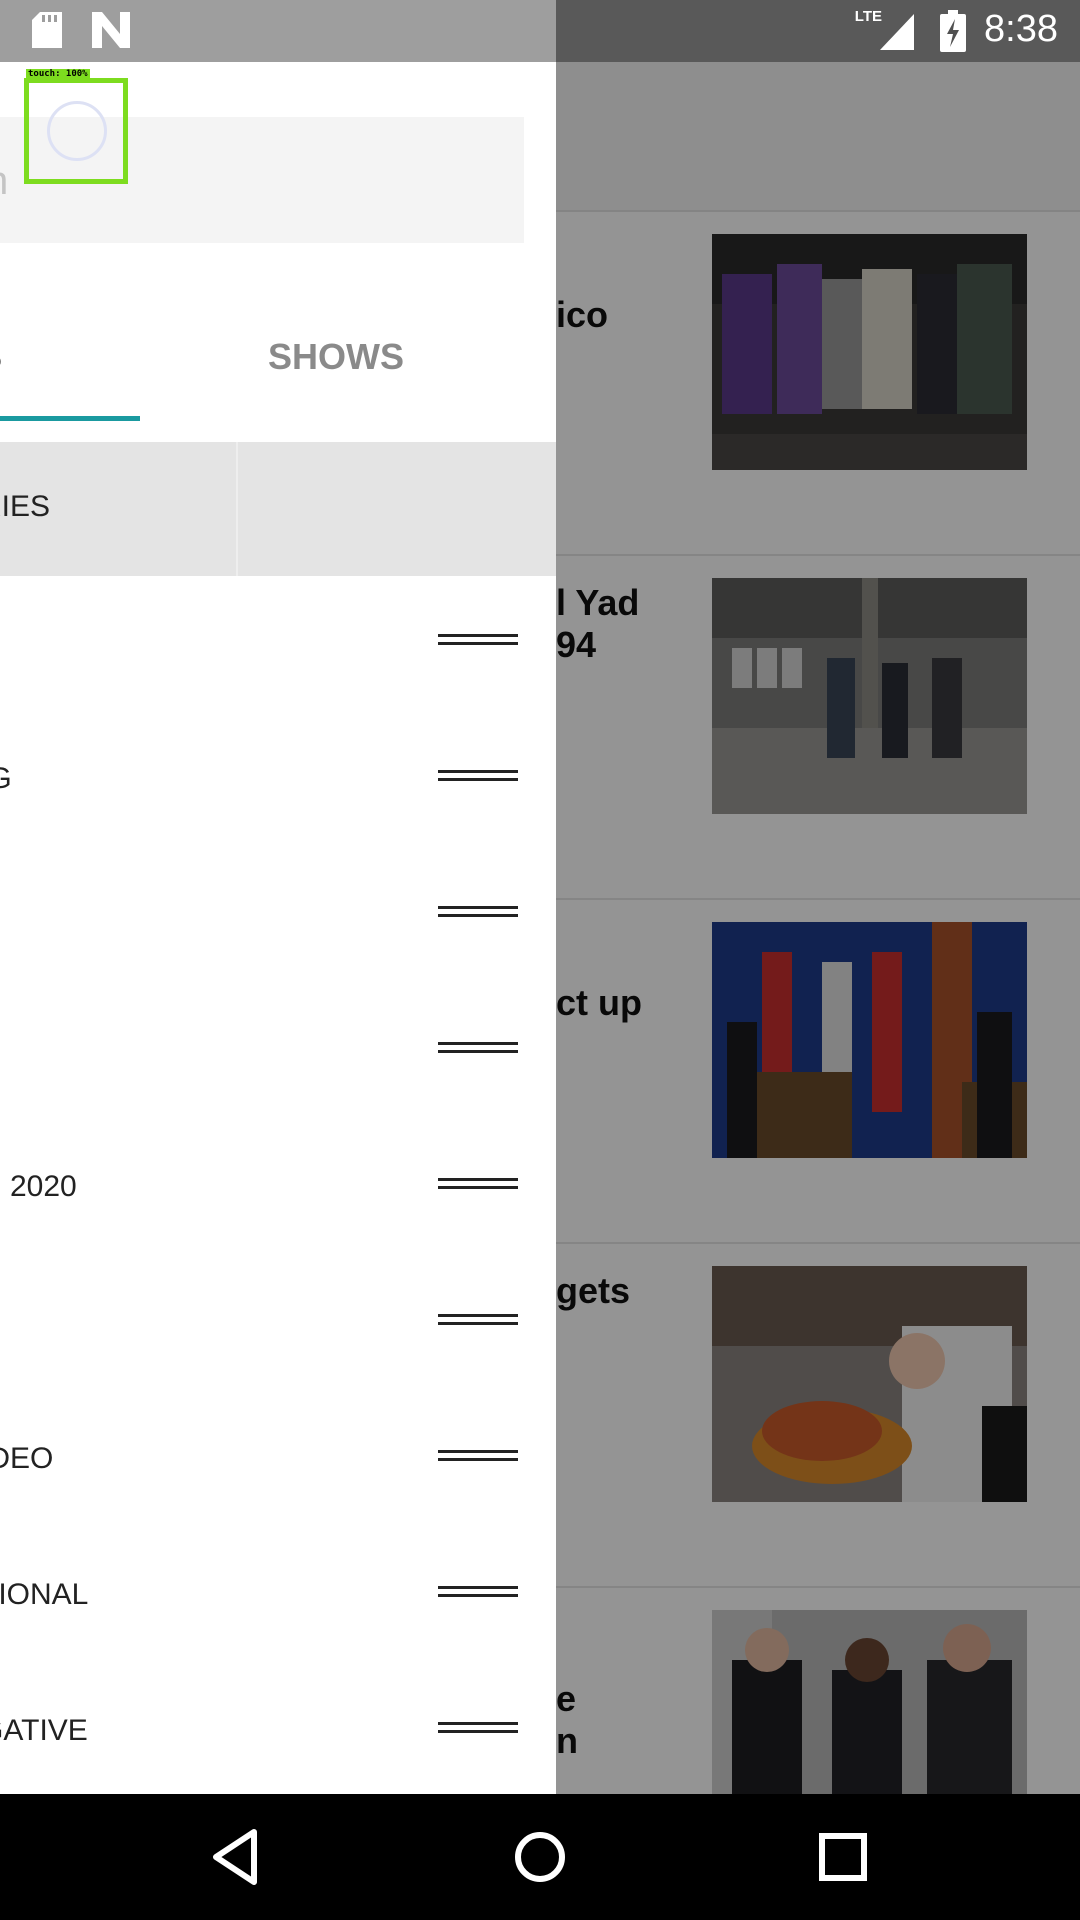  I want to click on tab-indicator, so click(70, 418).